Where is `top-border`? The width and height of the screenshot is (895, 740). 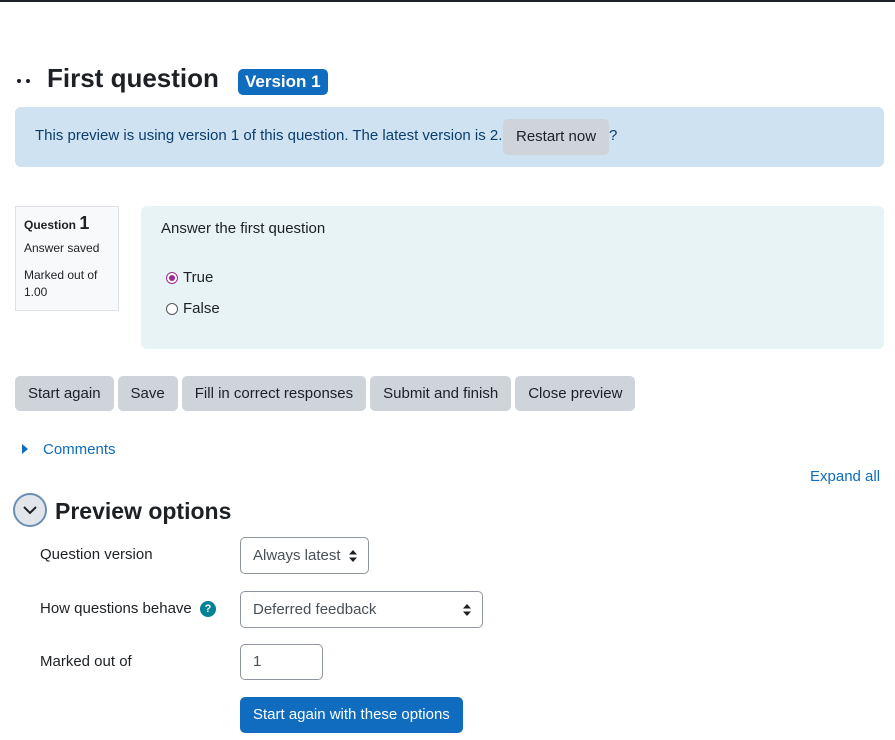 top-border is located at coordinates (447, 1).